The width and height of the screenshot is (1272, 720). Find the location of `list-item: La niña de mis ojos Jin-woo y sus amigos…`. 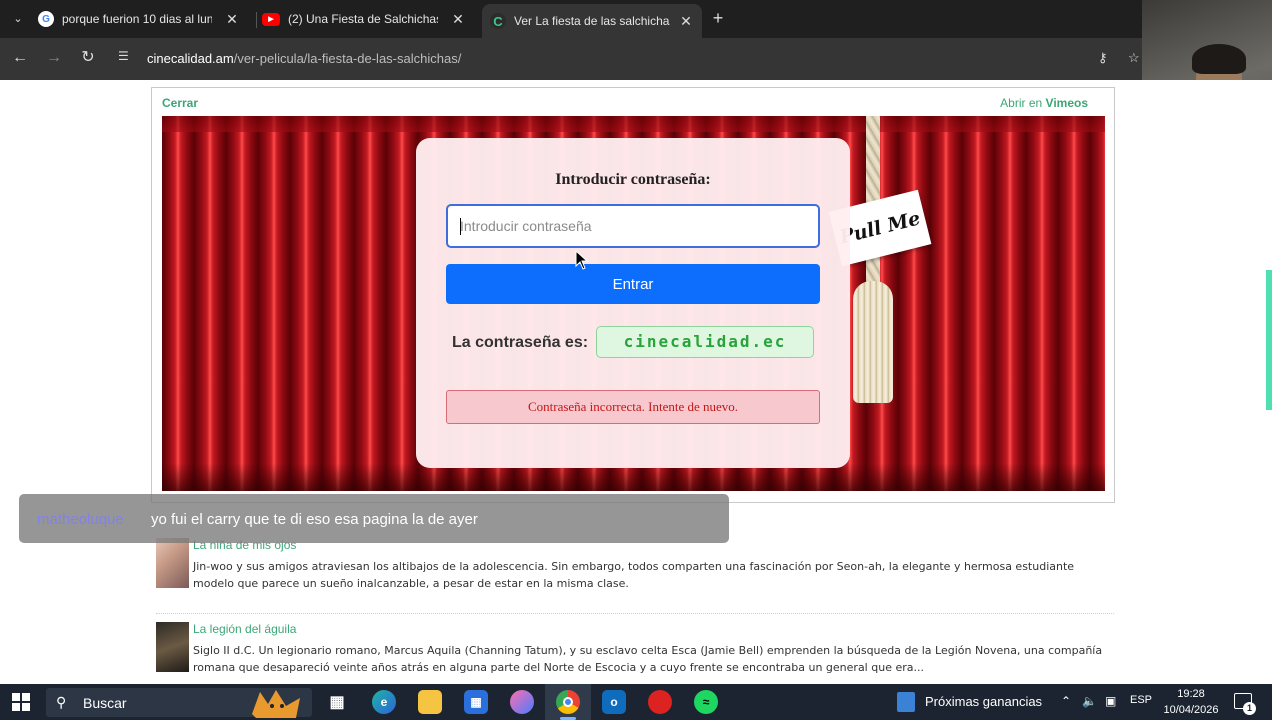

list-item: La niña de mis ojos Jin-woo y sus amigos… is located at coordinates (636, 566).